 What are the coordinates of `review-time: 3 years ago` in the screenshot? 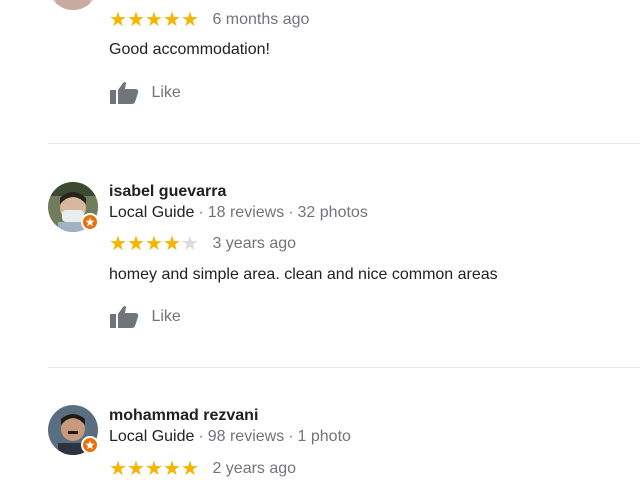 It's located at (254, 243).